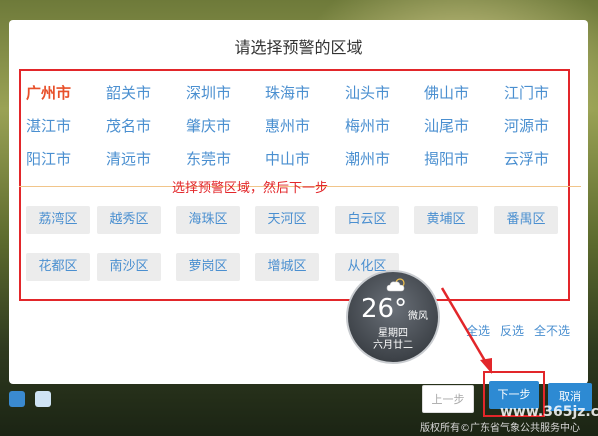 The image size is (598, 436). What do you see at coordinates (552, 330) in the screenshot?
I see `select-none-link: 全不选` at bounding box center [552, 330].